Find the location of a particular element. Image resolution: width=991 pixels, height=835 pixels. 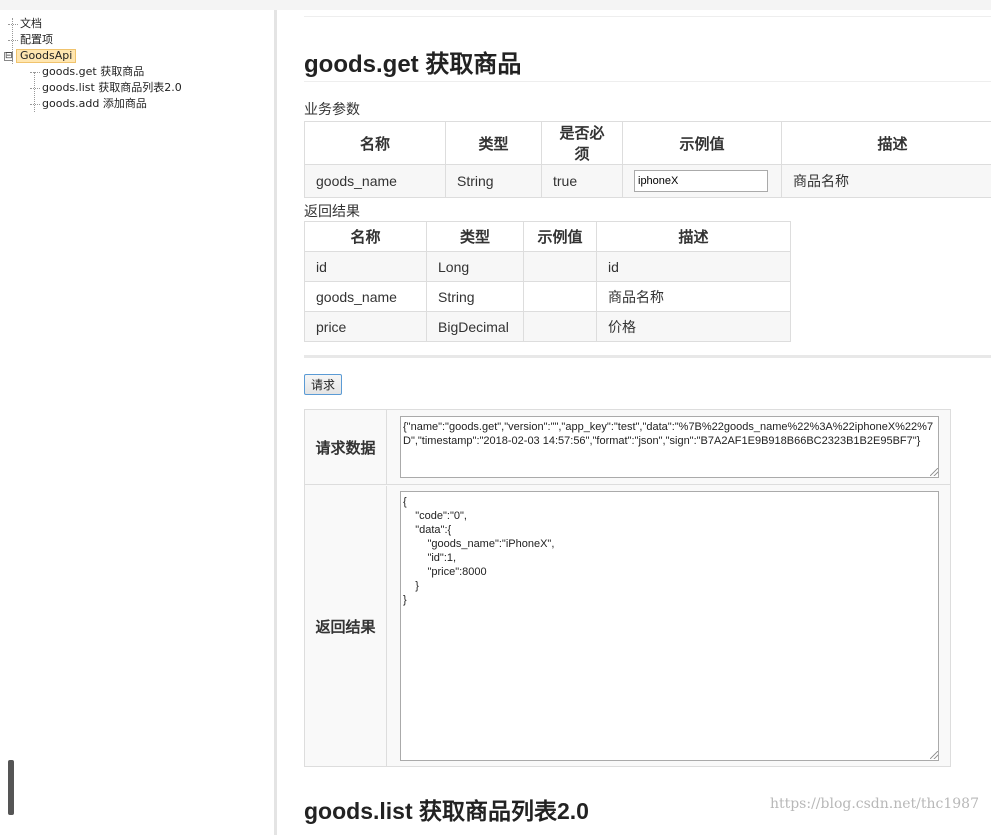

tree-item-docs-label: 文档 is located at coordinates (31, 23).